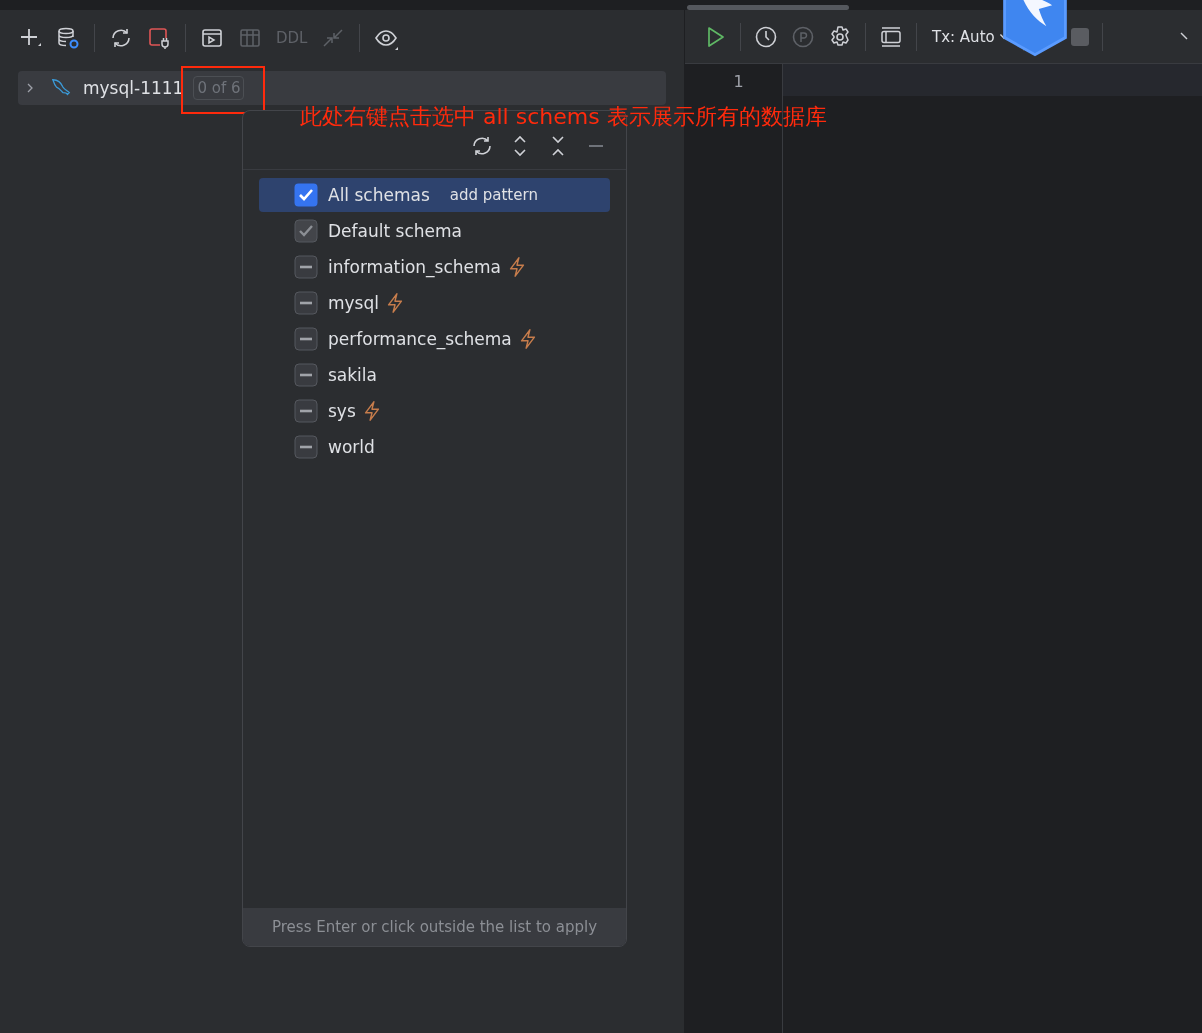  Describe the element at coordinates (351, 447) in the screenshot. I see `schema-name: world` at that location.